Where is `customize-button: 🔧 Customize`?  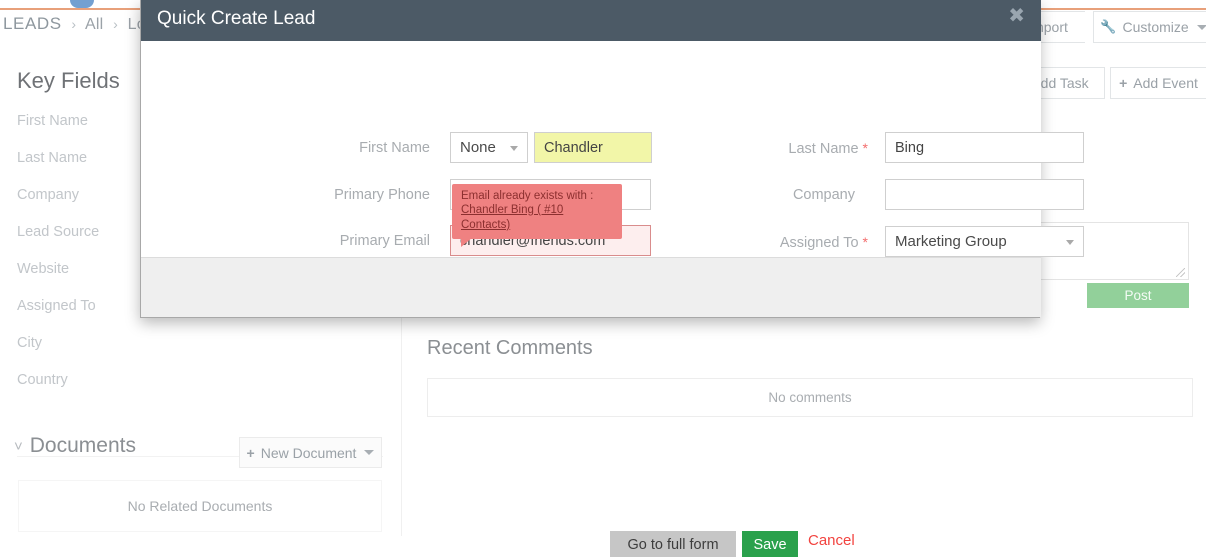 customize-button: 🔧 Customize is located at coordinates (1149, 27).